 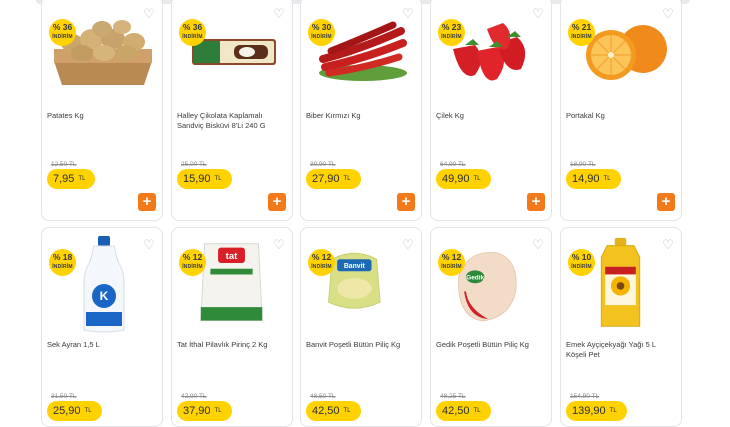 What do you see at coordinates (321, 32) in the screenshot?
I see `discount-badge: % 30 İNDİRİM` at bounding box center [321, 32].